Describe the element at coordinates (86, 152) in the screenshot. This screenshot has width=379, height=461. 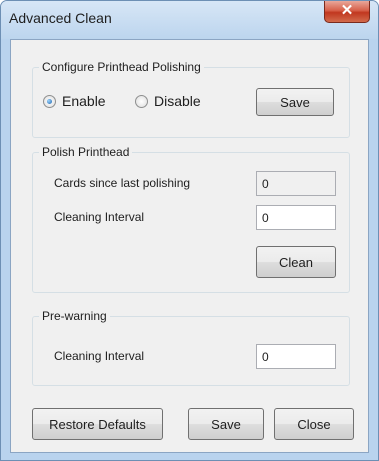
I see `polish-printhead-legend: Polish Printhead` at that location.